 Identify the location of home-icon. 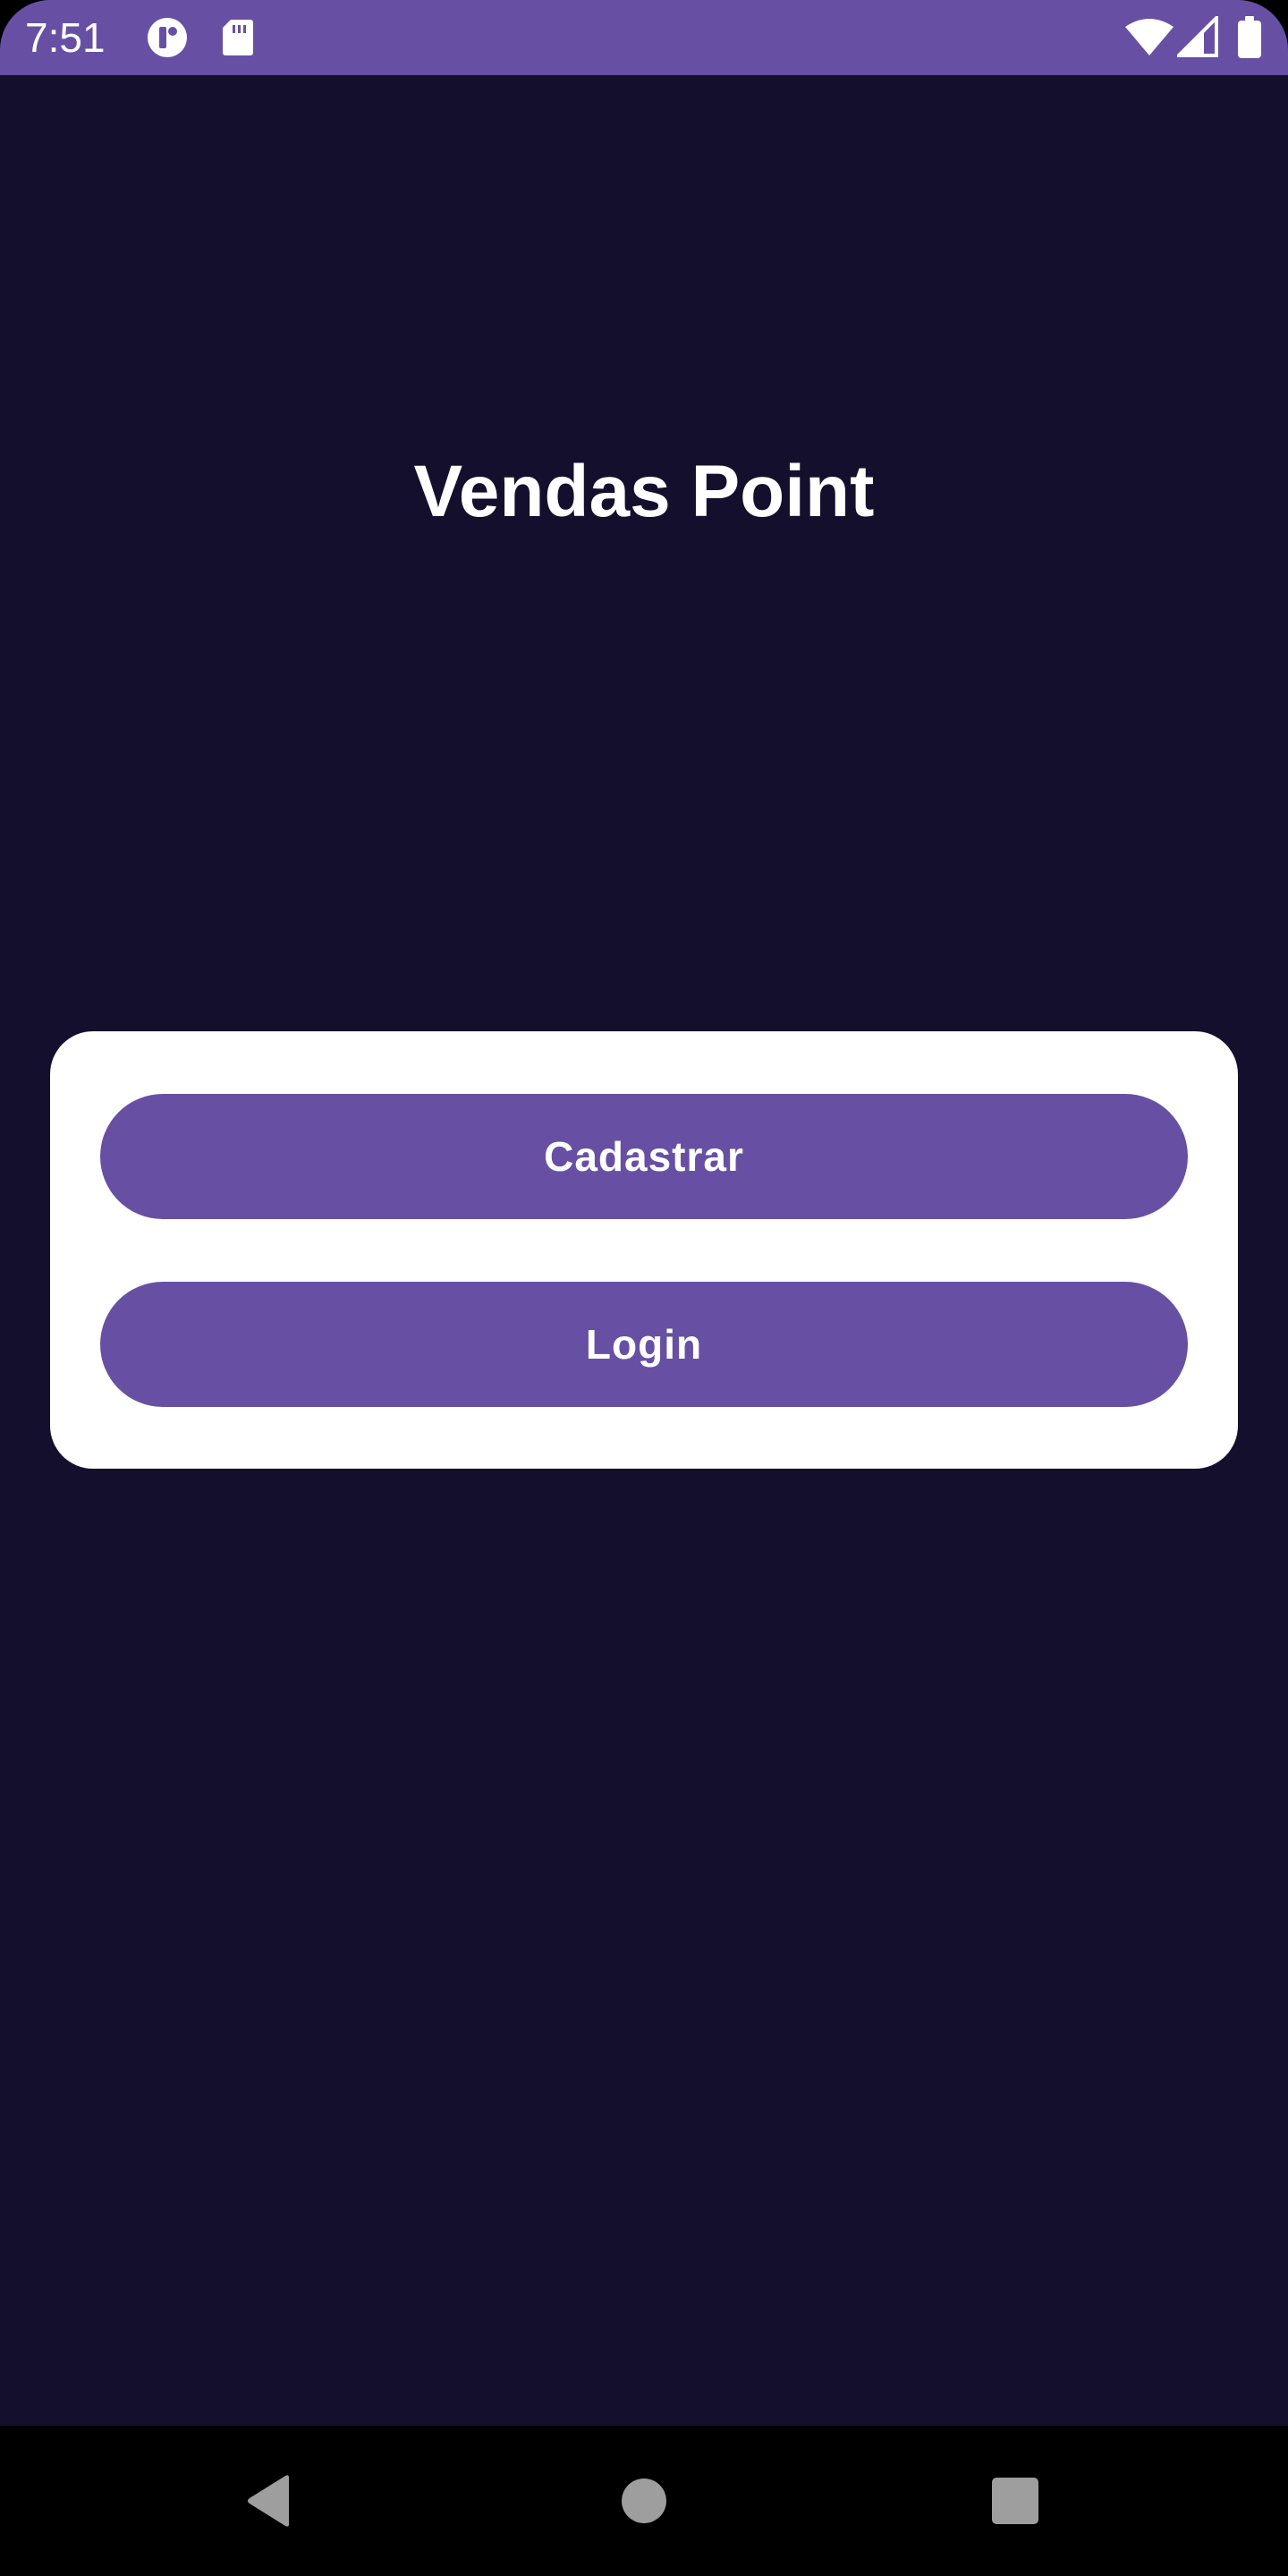
(644, 2501).